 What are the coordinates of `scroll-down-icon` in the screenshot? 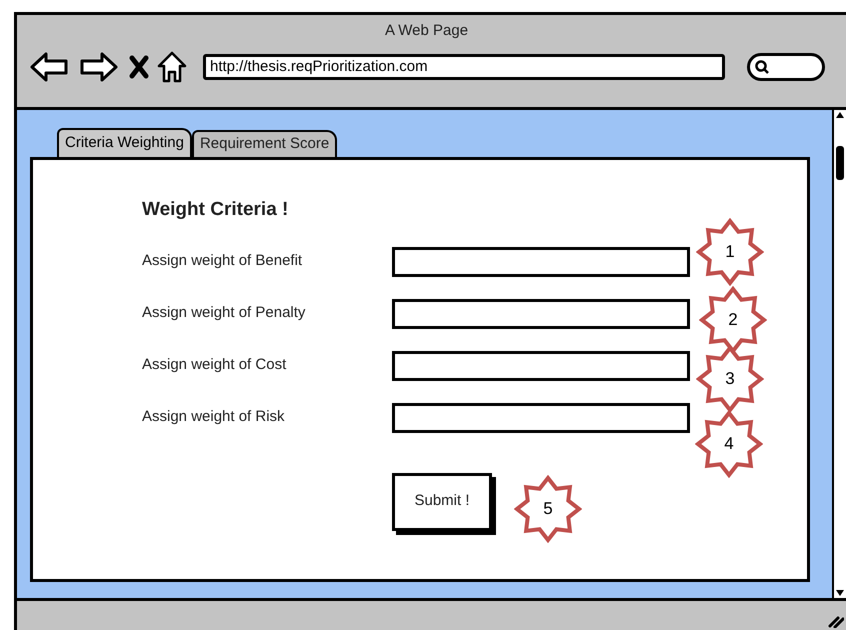 It's located at (840, 593).